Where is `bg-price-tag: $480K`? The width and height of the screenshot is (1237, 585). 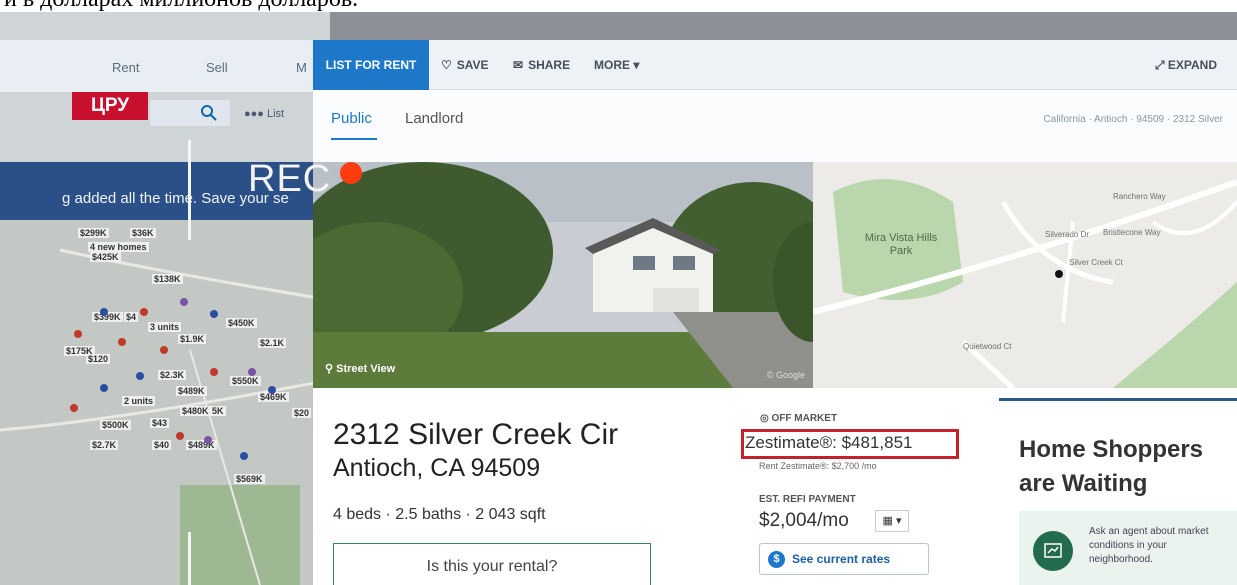
bg-price-tag: $480K is located at coordinates (195, 411).